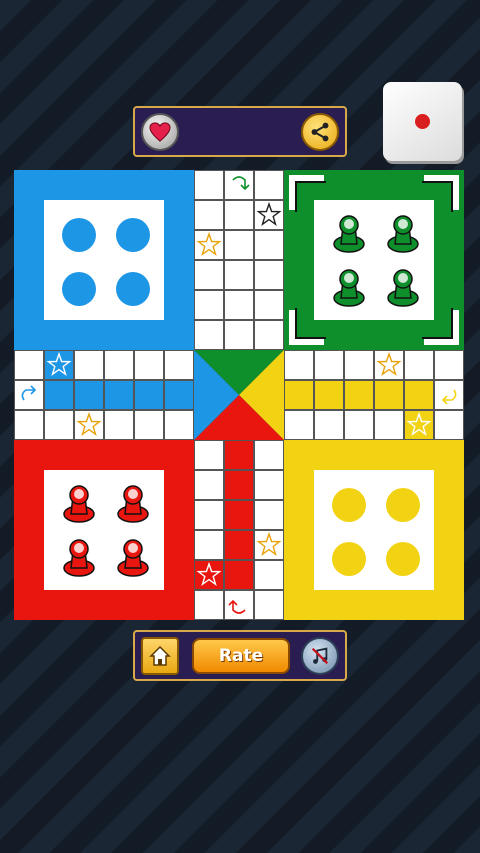  I want to click on home-red-yard, so click(104, 530).